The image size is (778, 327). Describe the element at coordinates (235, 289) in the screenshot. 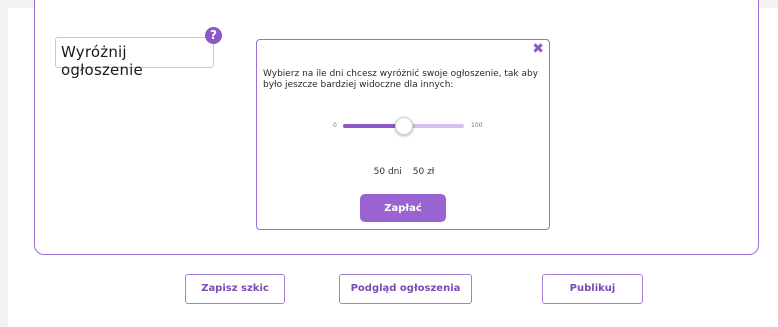

I see `save-draft-button: Zapisz szkic` at that location.